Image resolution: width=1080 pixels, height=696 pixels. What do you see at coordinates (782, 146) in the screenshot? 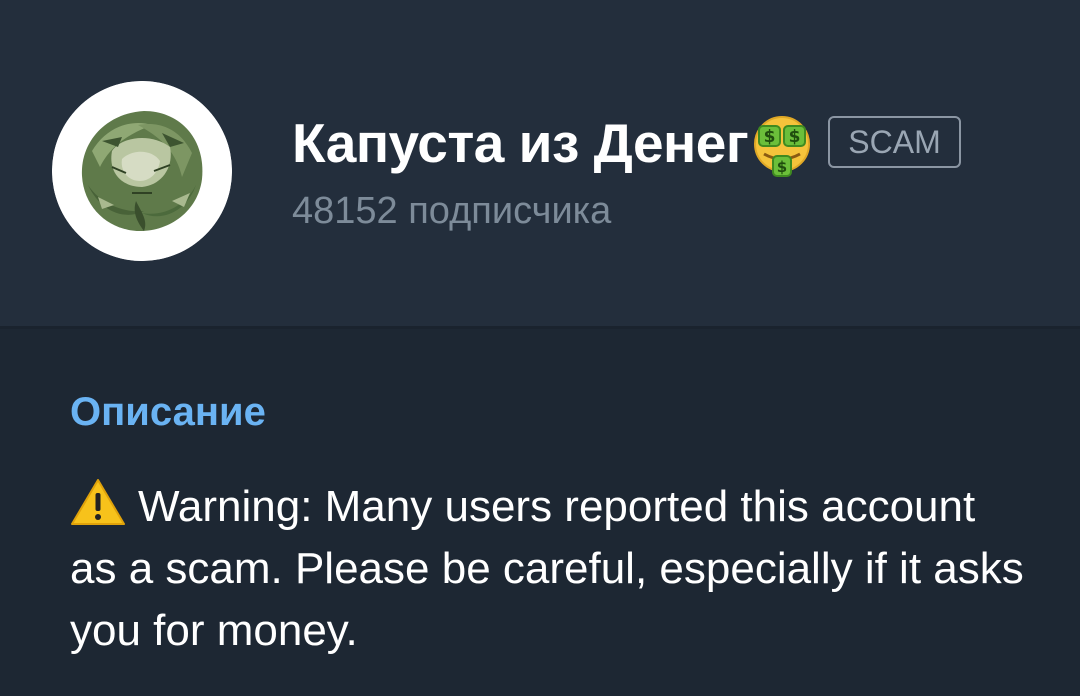
I see `money-mouth-face-icon: $ $ $` at bounding box center [782, 146].